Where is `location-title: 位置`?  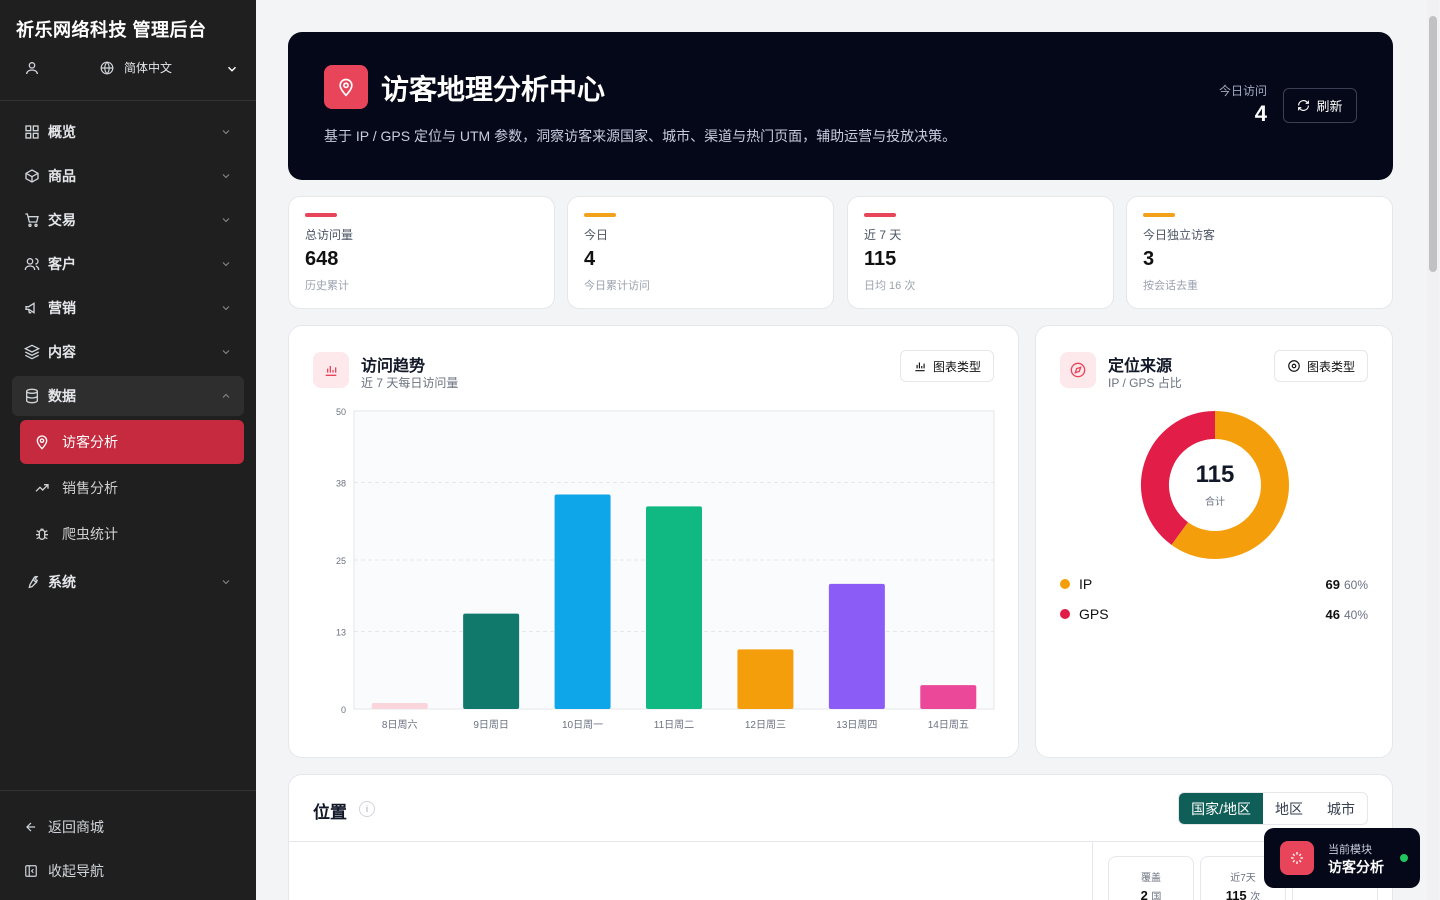 location-title: 位置 is located at coordinates (330, 812).